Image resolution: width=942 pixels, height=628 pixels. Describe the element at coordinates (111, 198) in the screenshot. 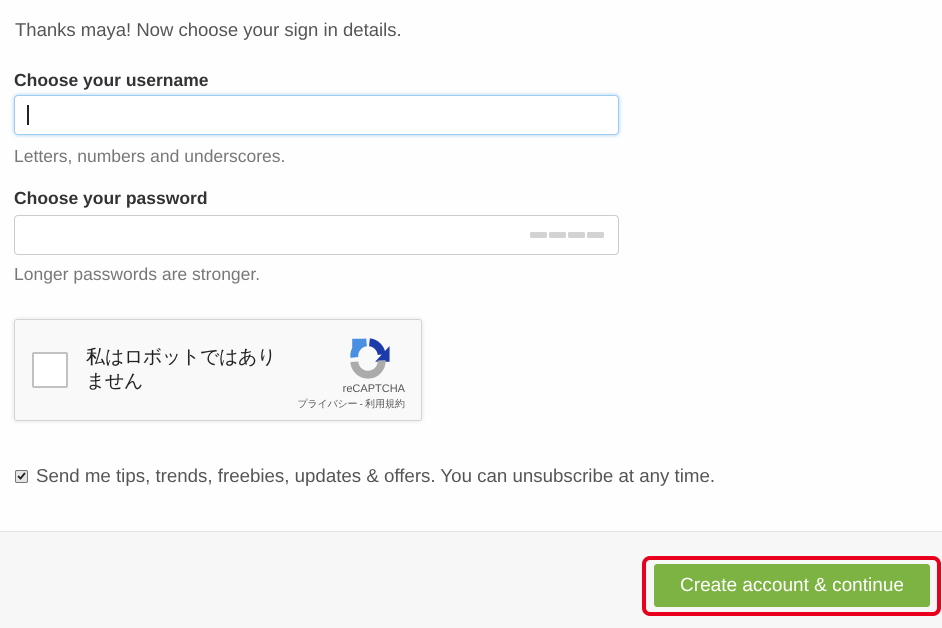

I see `field-label: Choose your password` at that location.